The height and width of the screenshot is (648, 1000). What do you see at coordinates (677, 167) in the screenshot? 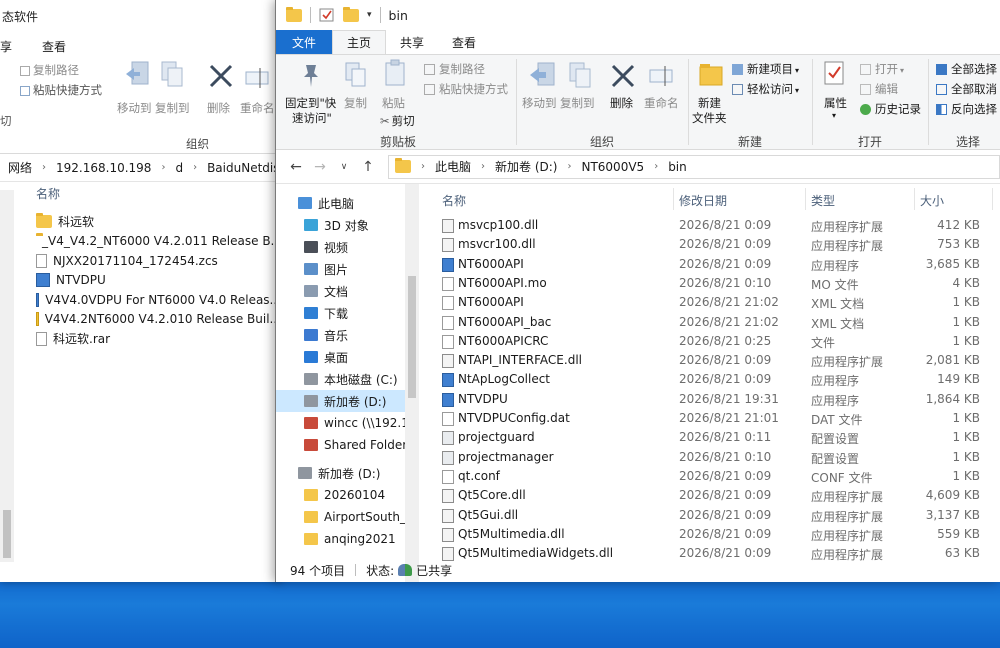
I see `breadcrumb-bin: bin` at bounding box center [677, 167].